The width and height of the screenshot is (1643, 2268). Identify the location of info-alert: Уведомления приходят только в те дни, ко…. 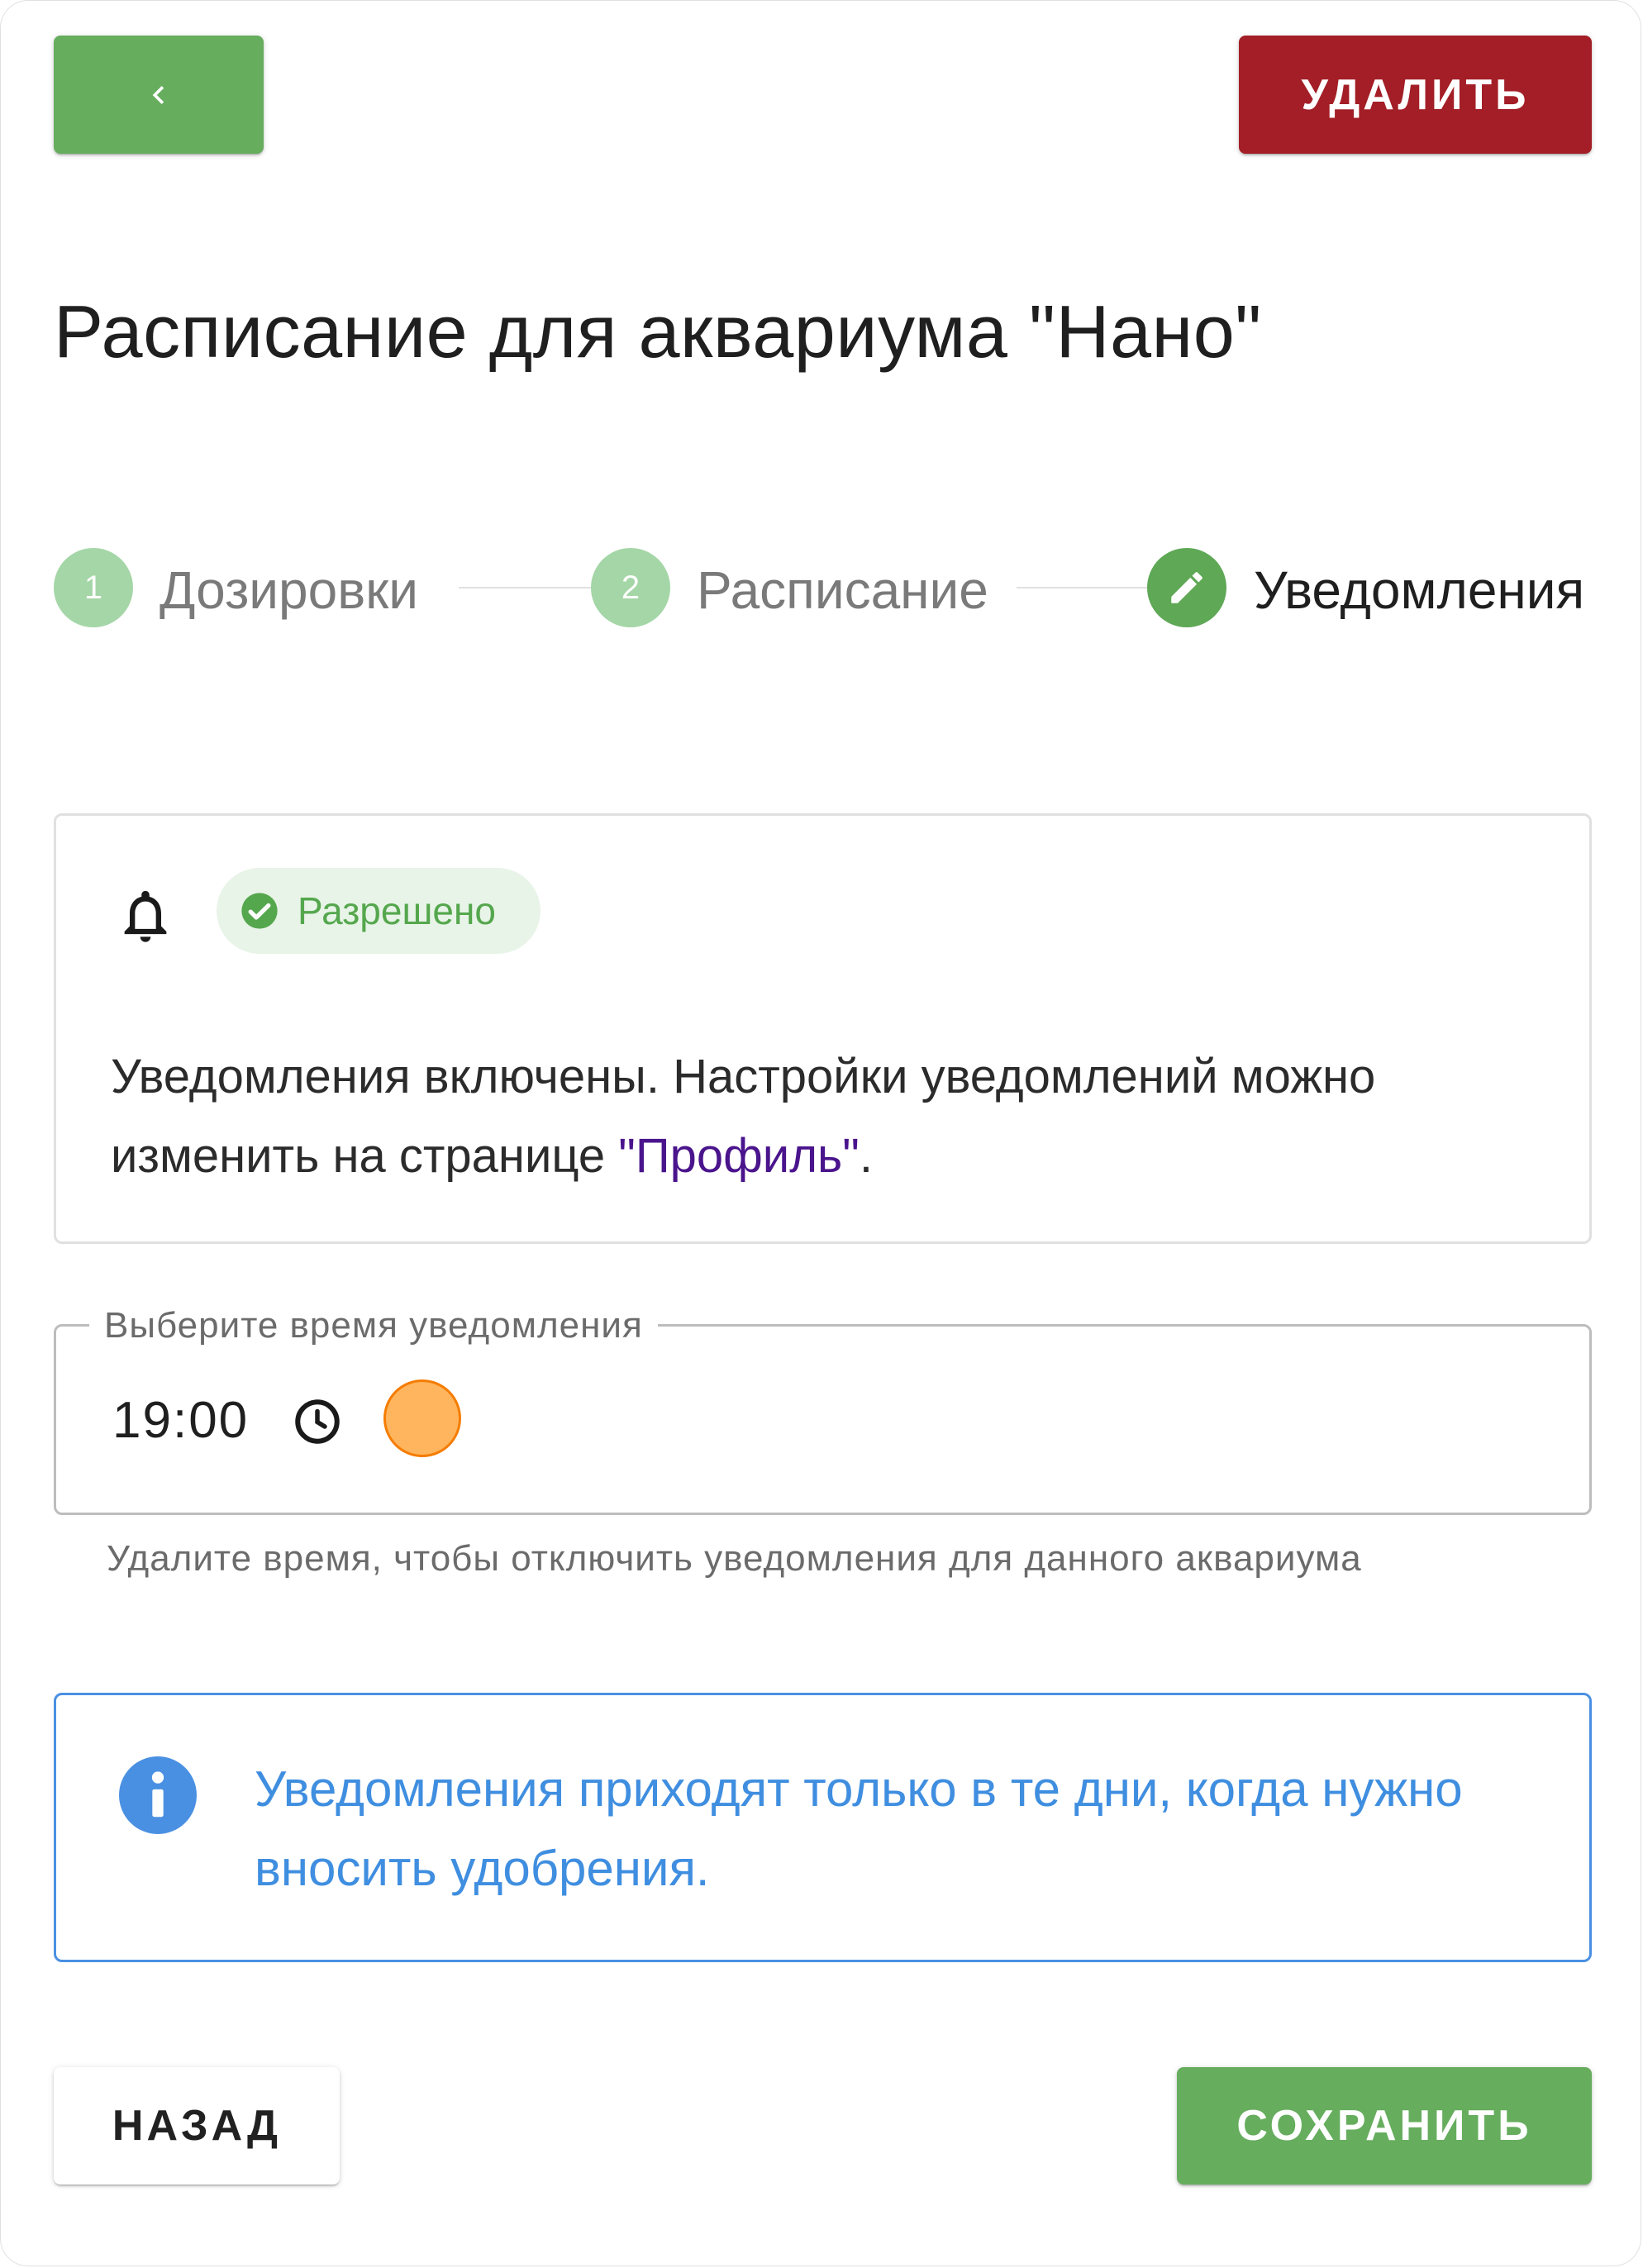
(823, 1827).